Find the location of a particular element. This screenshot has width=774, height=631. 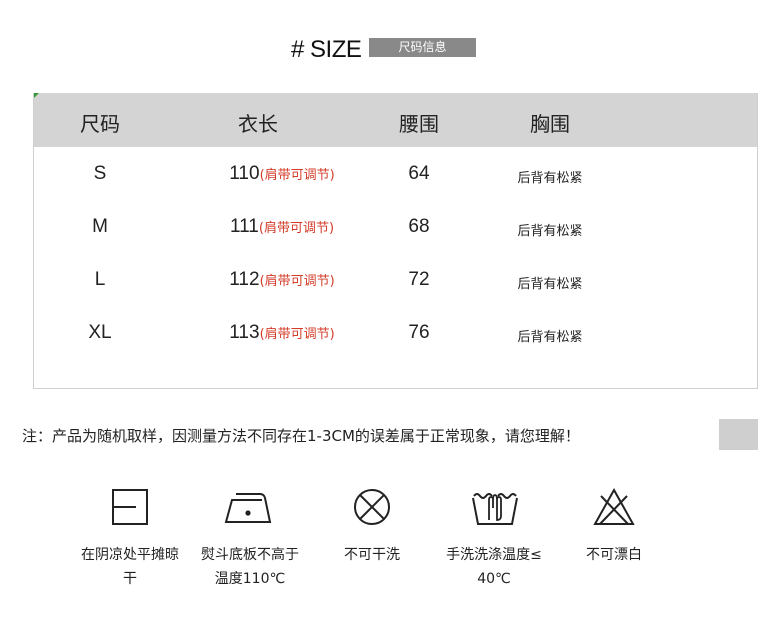

no-bleach-icon is located at coordinates (614, 506).